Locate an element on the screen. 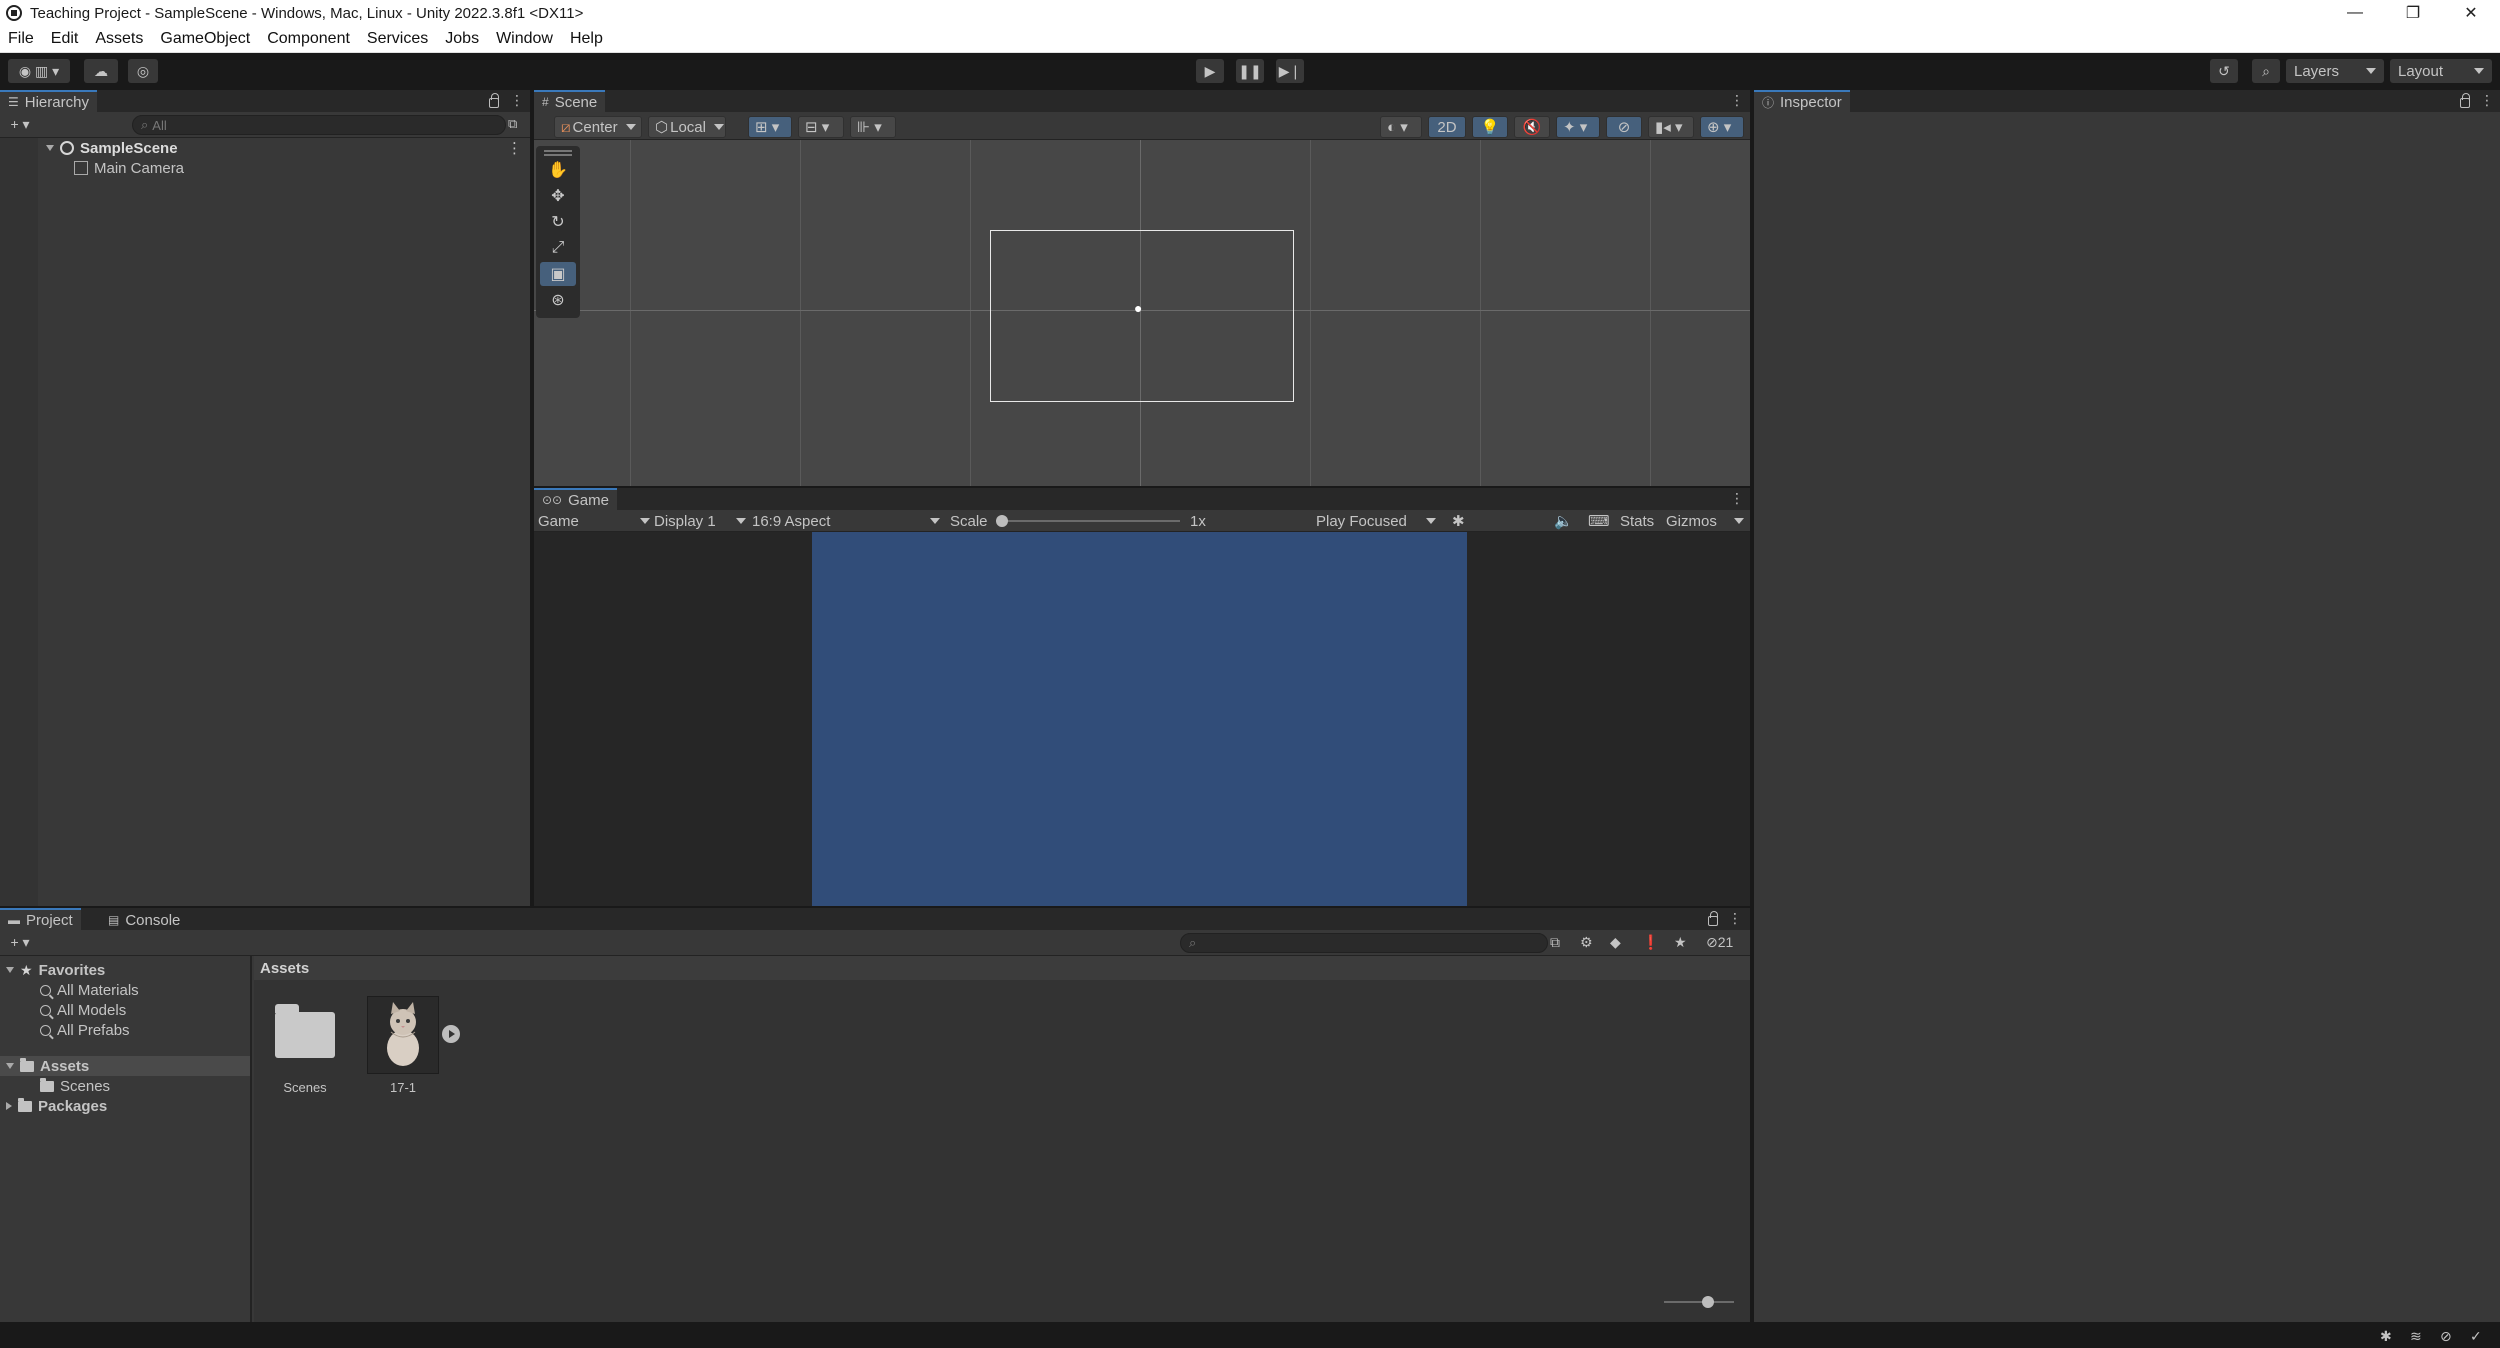 The height and width of the screenshot is (1348, 2500). scale-tool: ⤢ is located at coordinates (558, 248).